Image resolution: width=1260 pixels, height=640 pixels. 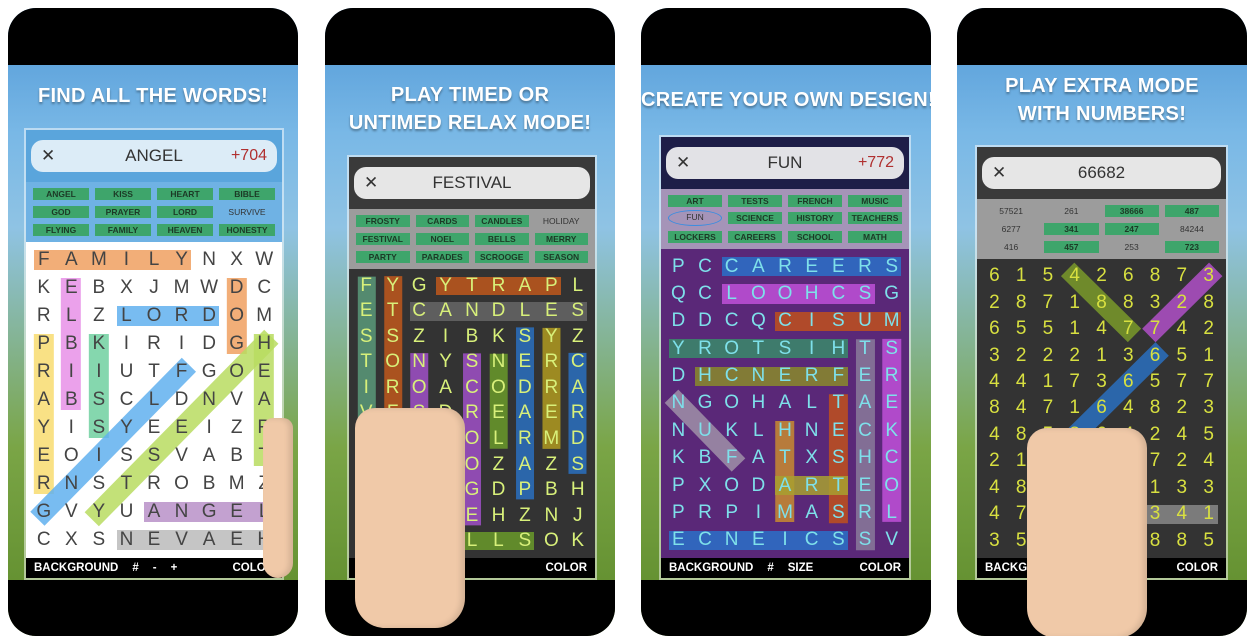 What do you see at coordinates (688, 163) in the screenshot?
I see `close-icon: ✕` at bounding box center [688, 163].